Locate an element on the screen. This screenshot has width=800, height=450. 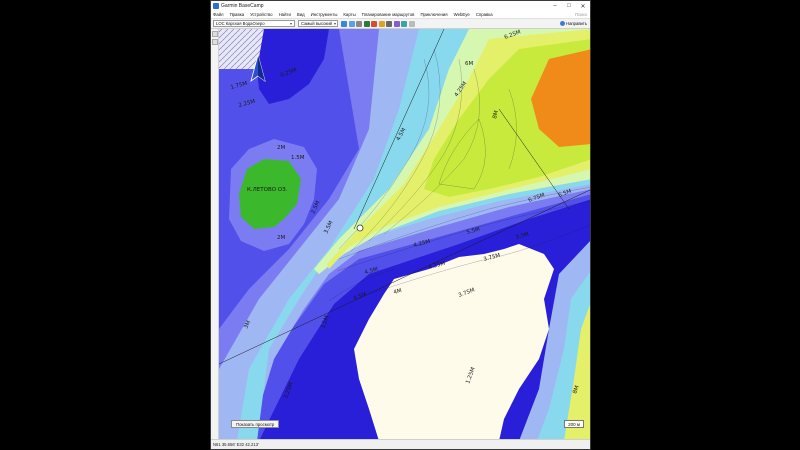
close-icon: ✕ is located at coordinates (583, 6).